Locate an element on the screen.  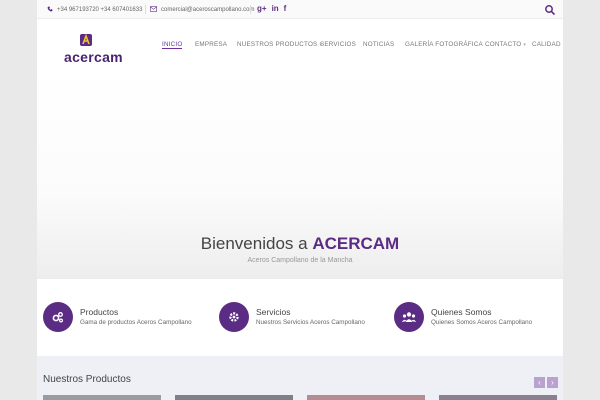
feature-desc: Gama de productos Aceros Campollano is located at coordinates (136, 322).